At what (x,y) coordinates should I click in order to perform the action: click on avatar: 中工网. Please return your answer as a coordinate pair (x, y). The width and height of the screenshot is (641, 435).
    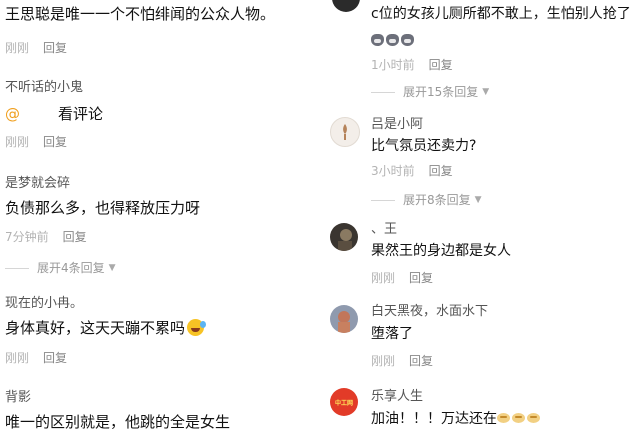
    Looking at the image, I should click on (344, 402).